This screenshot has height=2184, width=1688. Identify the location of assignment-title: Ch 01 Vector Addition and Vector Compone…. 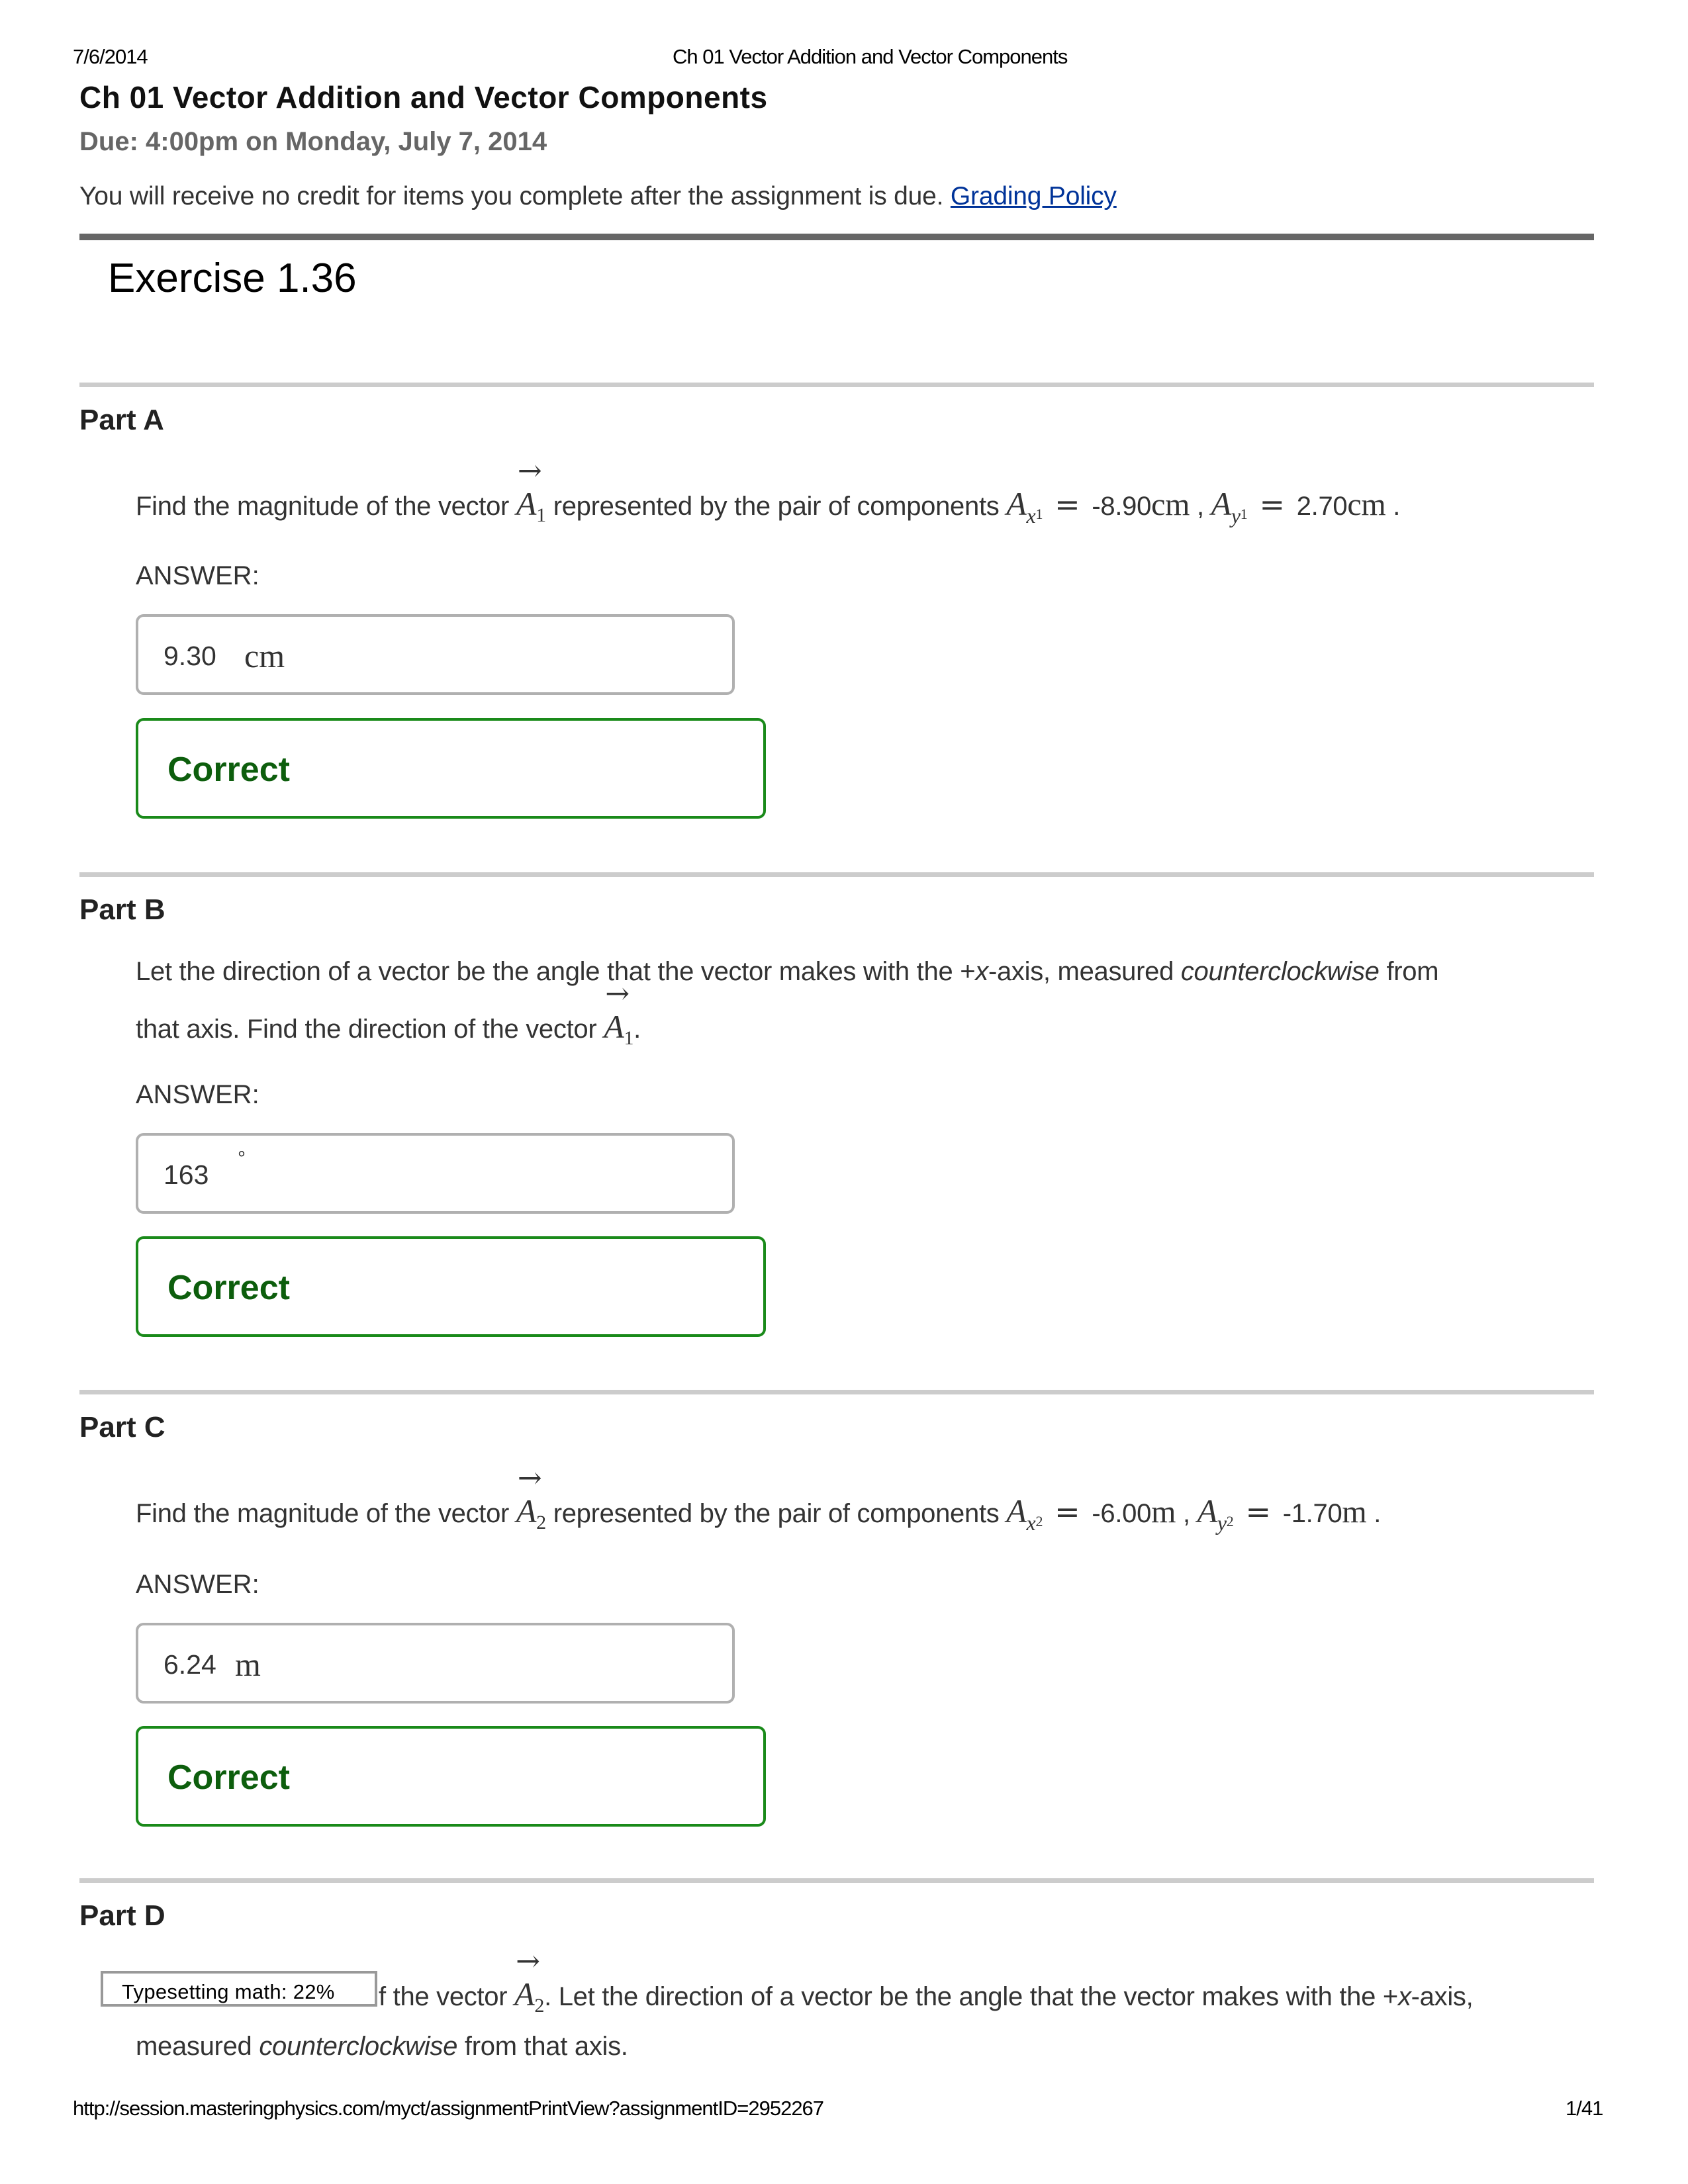
(423, 97).